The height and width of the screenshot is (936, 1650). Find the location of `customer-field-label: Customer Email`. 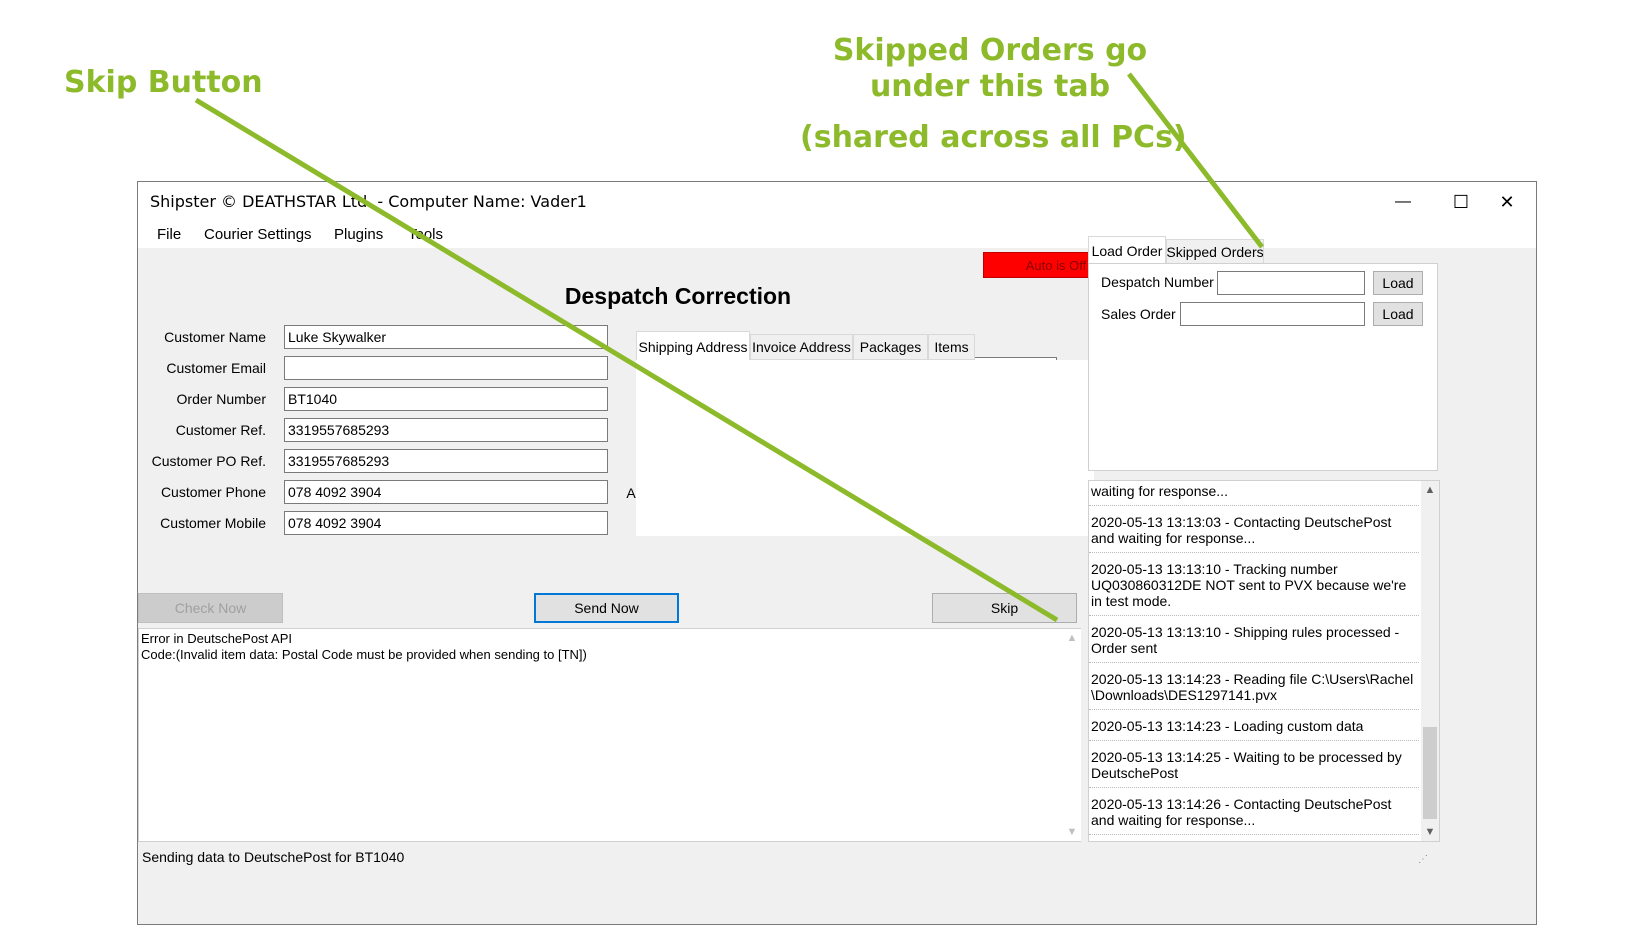

customer-field-label: Customer Email is located at coordinates (216, 368).